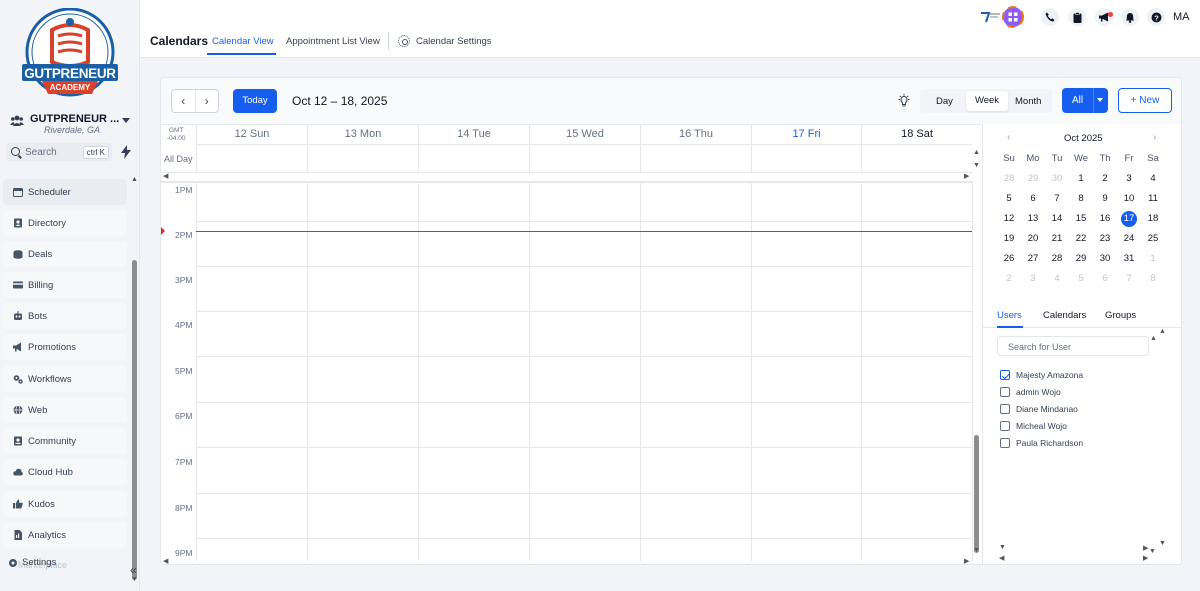 The width and height of the screenshot is (1200, 591). I want to click on all-day-row, so click(584, 159).